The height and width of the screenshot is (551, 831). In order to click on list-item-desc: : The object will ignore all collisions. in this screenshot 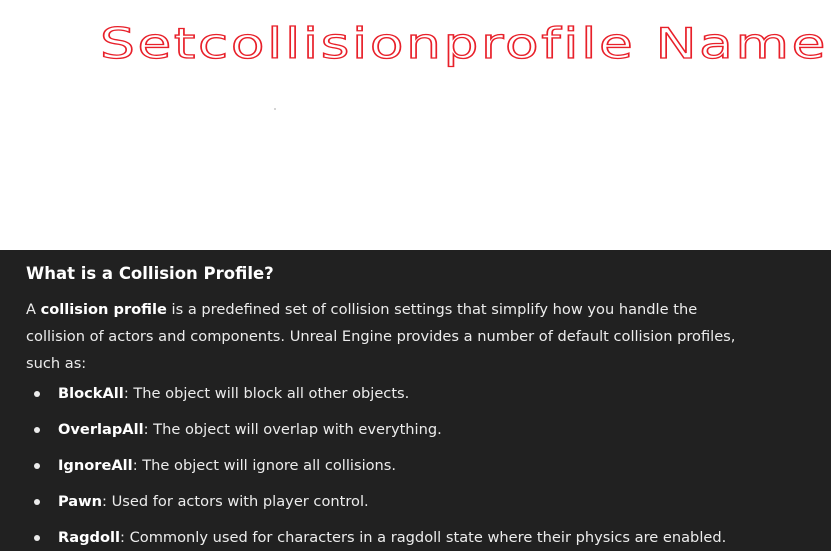, I will do `click(264, 465)`.